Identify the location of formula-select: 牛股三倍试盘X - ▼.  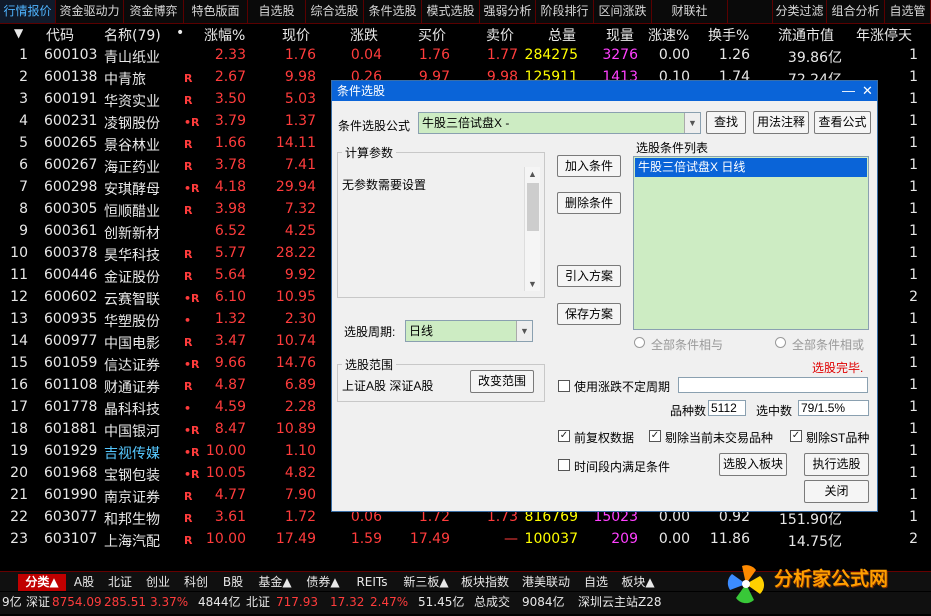
(559, 123).